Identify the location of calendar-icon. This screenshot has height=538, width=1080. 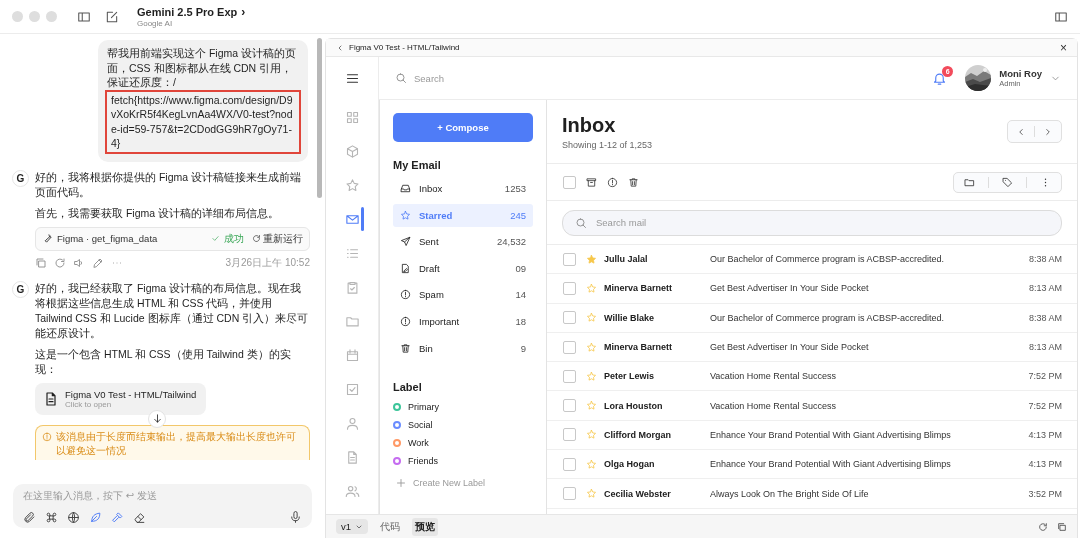
(352, 355).